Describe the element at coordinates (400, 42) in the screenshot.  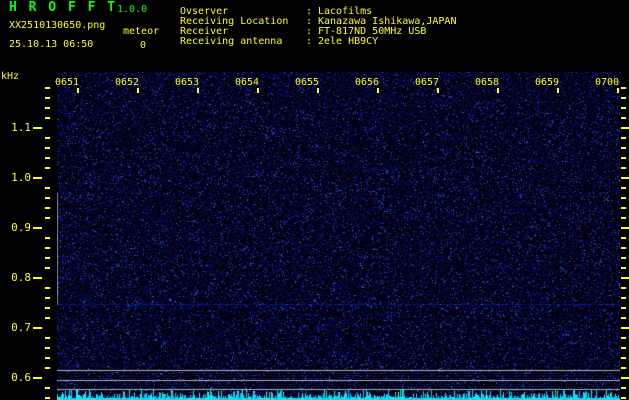
I see `station-info-row: Receiving antenna:2ele HB9CY` at that location.